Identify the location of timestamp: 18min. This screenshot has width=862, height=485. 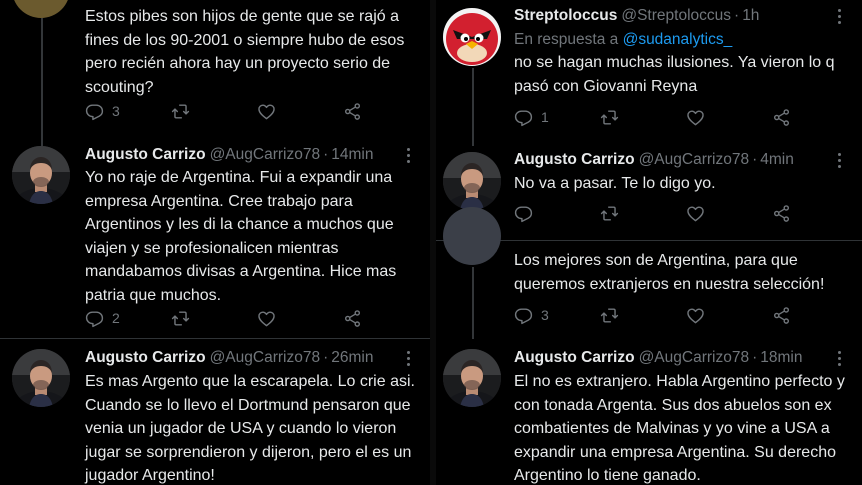
(781, 357).